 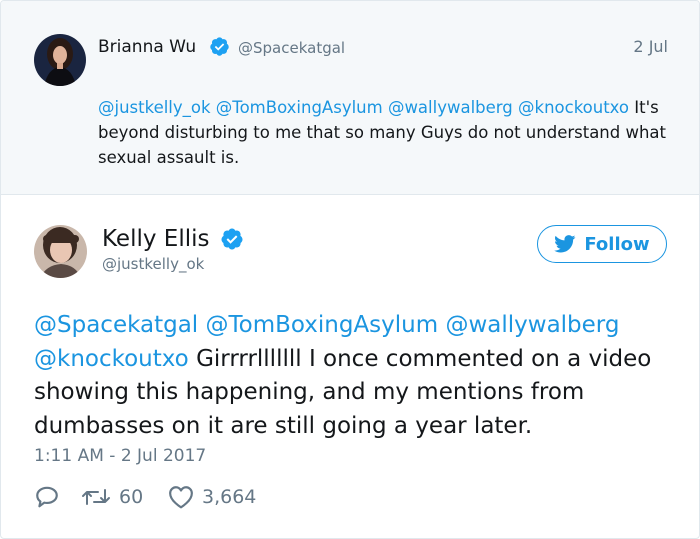 What do you see at coordinates (650, 46) in the screenshot?
I see `quoted-tweet-date: 2 Jul` at bounding box center [650, 46].